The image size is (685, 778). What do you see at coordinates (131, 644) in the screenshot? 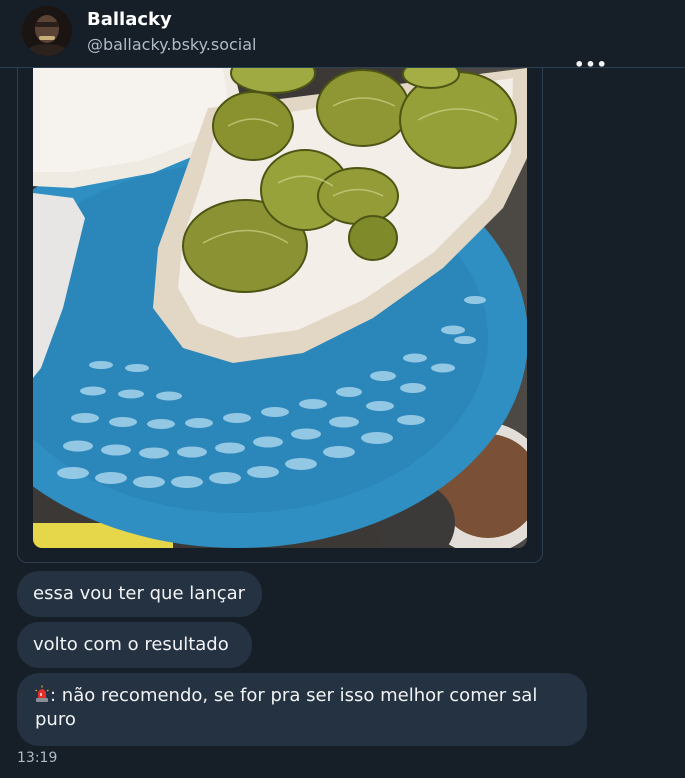
I see `message-text: volto com o resultado` at bounding box center [131, 644].